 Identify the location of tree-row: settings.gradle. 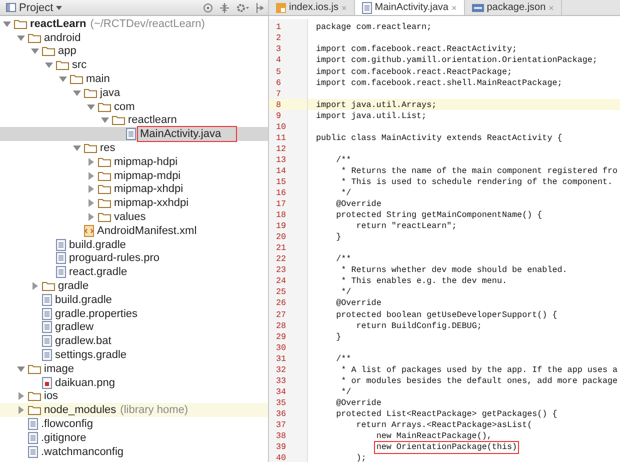
(134, 355).